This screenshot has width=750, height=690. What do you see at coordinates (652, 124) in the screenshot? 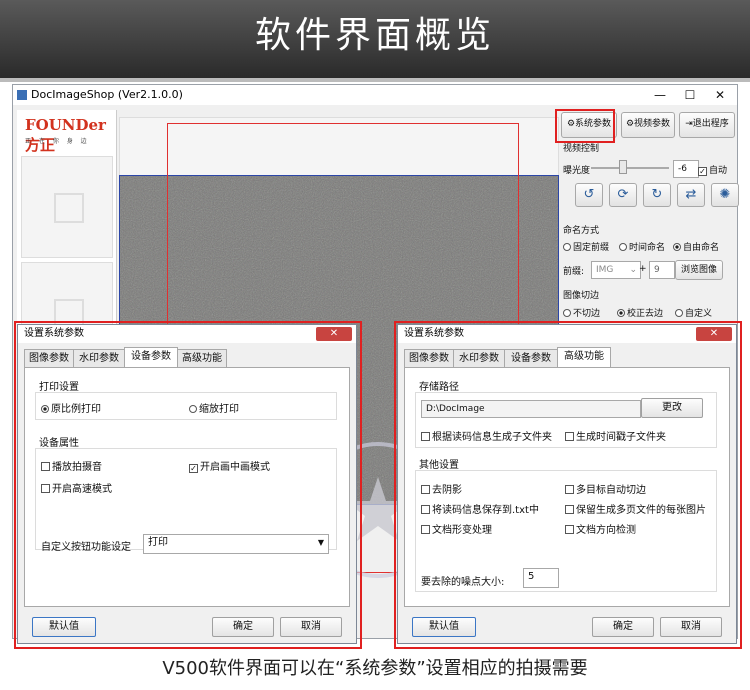
I see `video-params-label: 视频参数` at bounding box center [652, 124].